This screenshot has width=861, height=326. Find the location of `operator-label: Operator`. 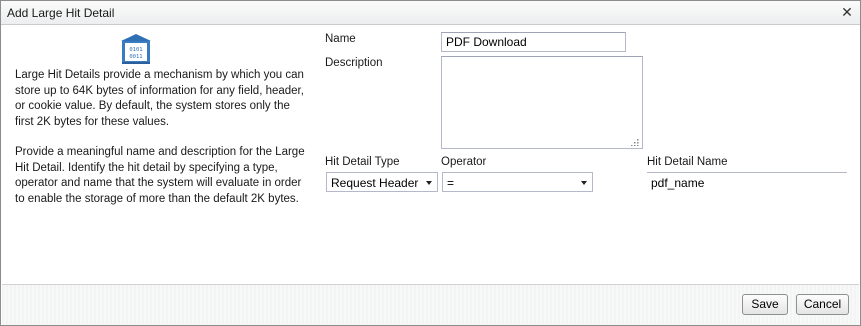

operator-label: Operator is located at coordinates (464, 162).